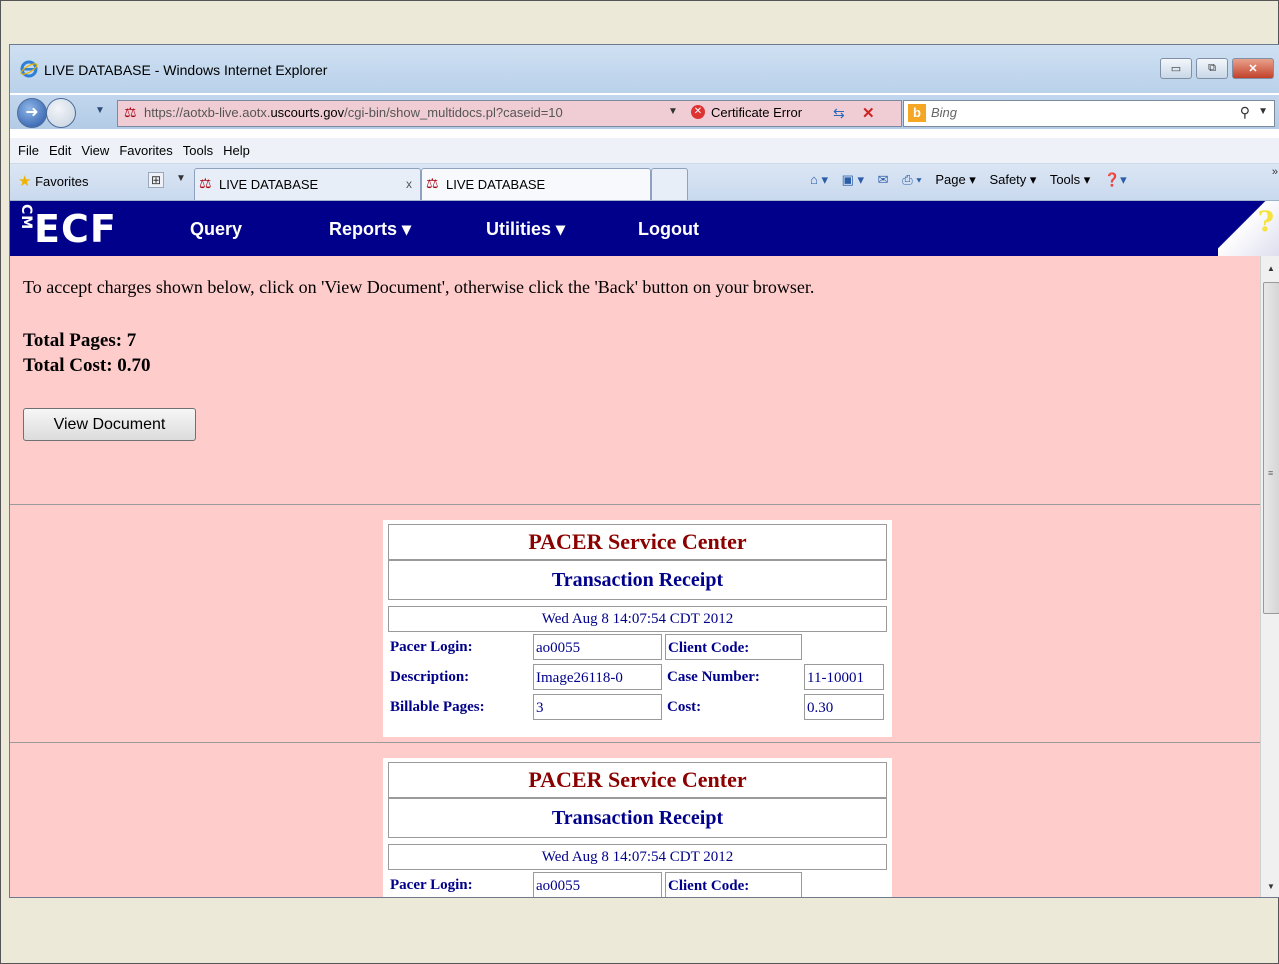  Describe the element at coordinates (911, 179) in the screenshot. I see `print-icon: ⎙ ▾` at that location.